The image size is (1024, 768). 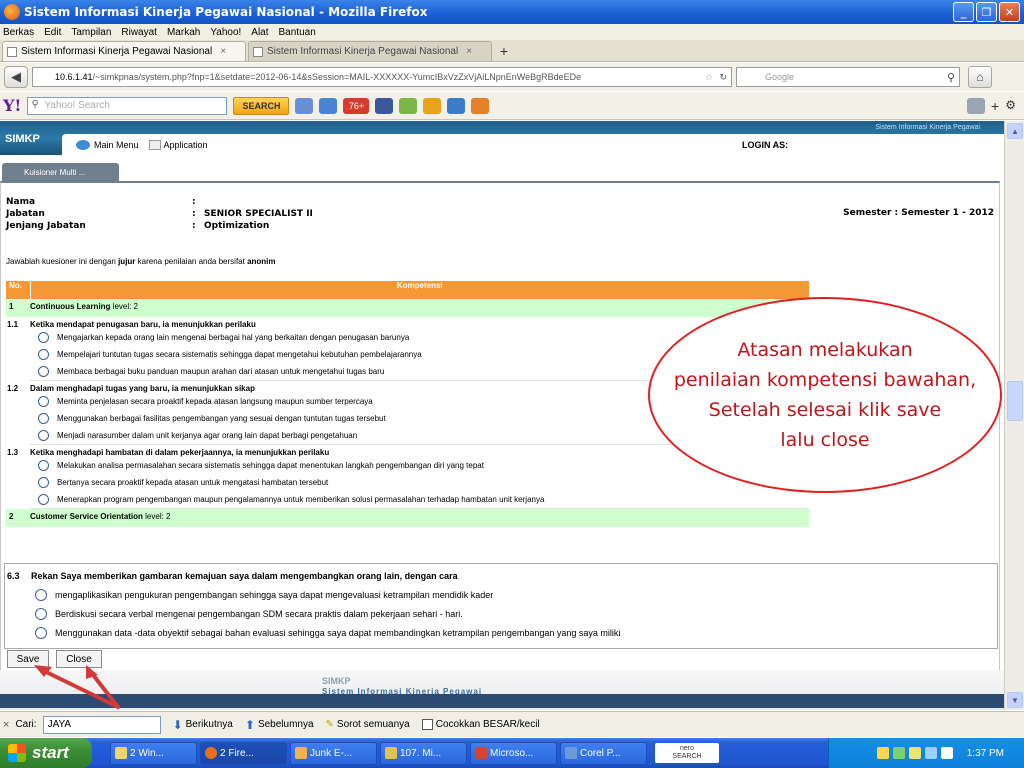 I want to click on instruction-bold-anonim: anonim, so click(x=261, y=261).